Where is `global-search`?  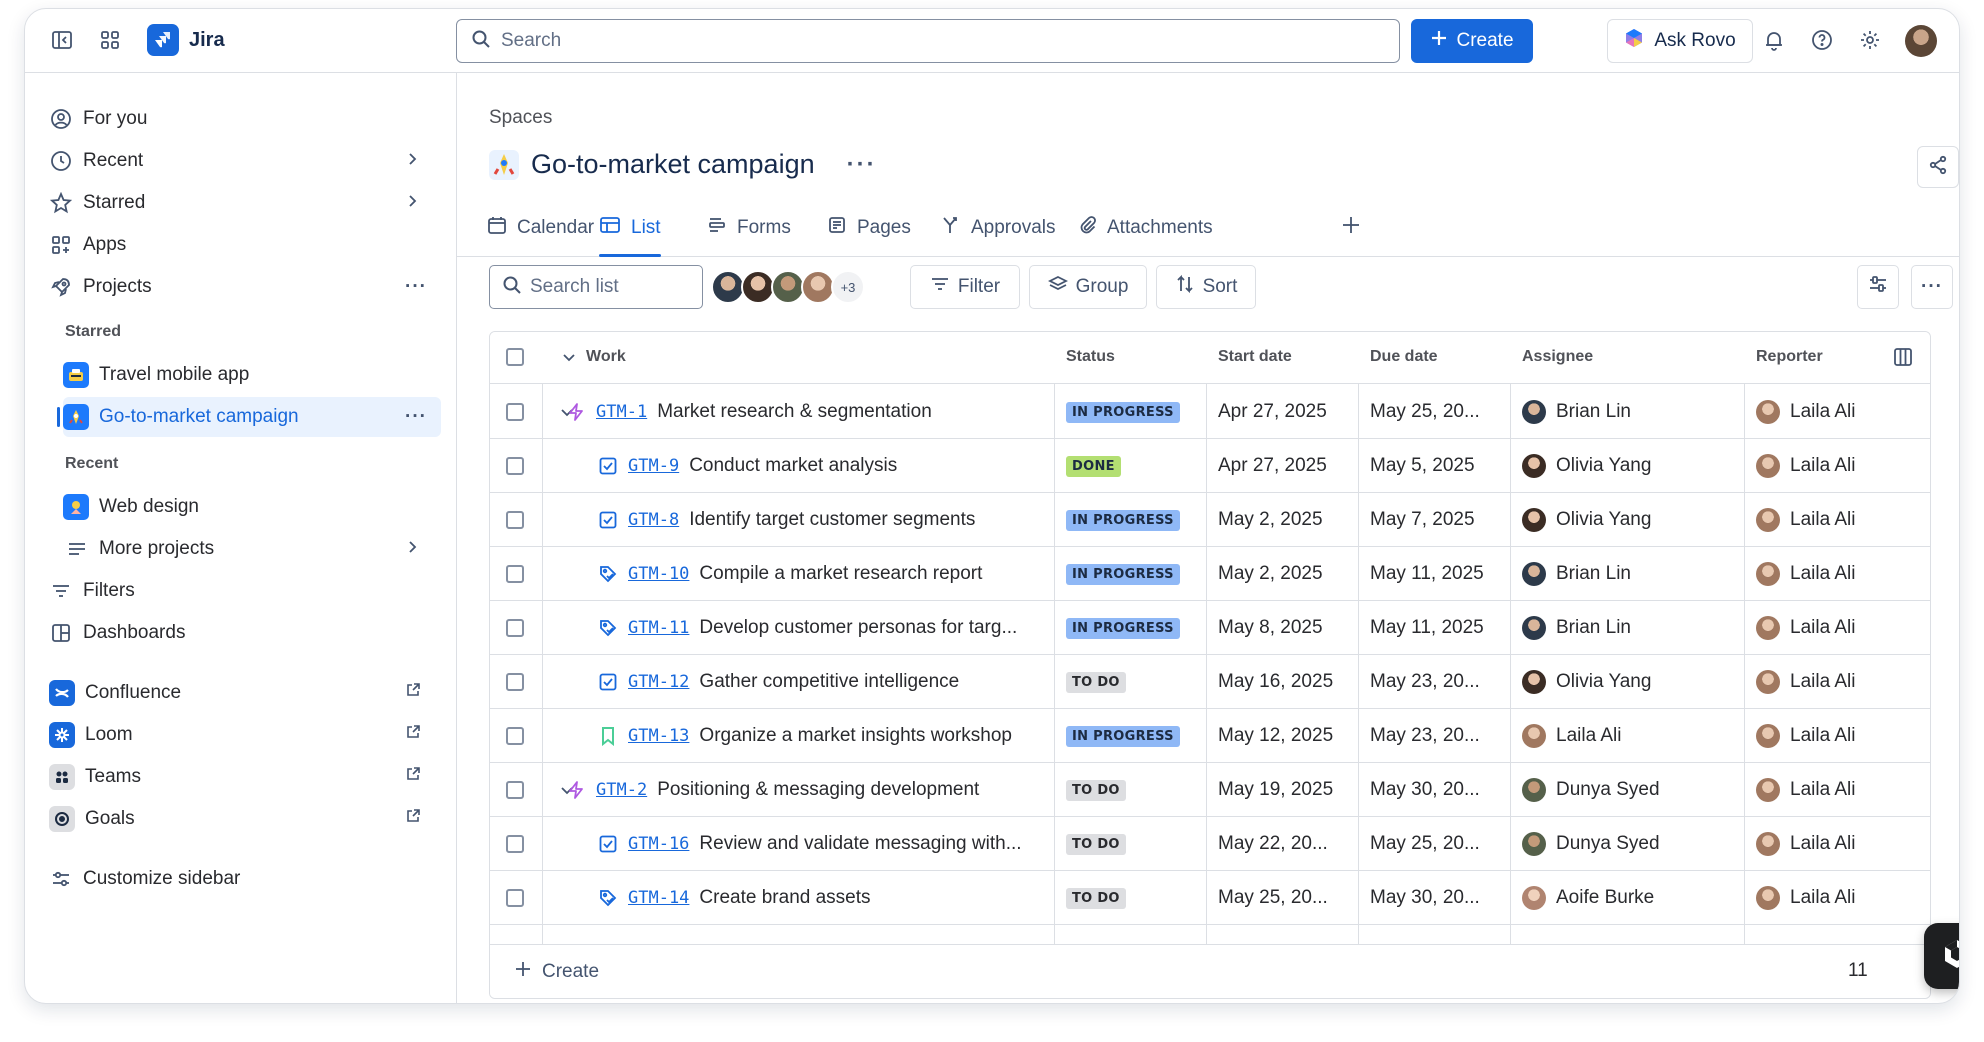
global-search is located at coordinates (928, 41).